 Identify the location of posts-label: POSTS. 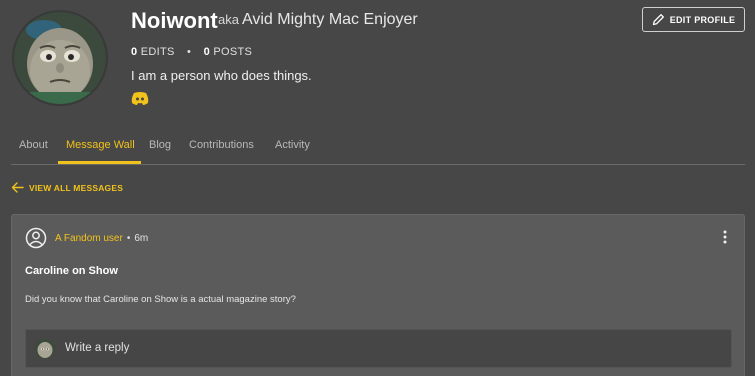
(233, 52).